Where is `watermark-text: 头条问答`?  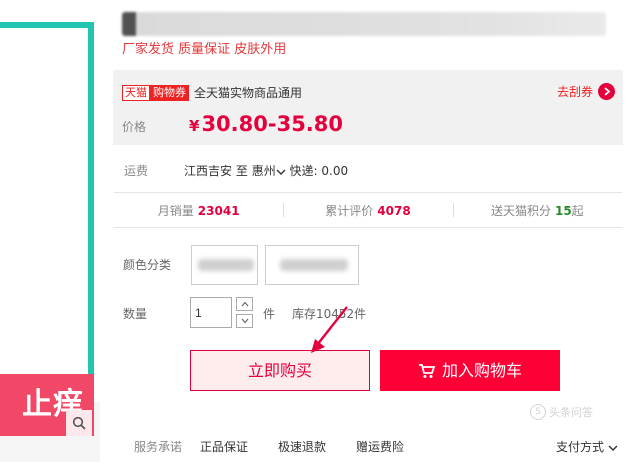 watermark-text: 头条问答 is located at coordinates (571, 412).